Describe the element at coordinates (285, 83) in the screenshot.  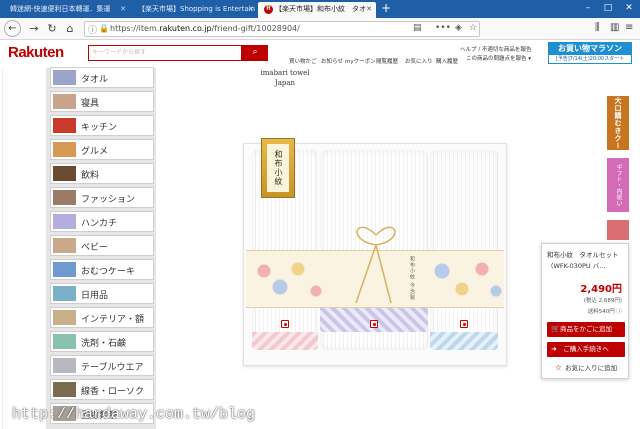
I see `brand-line-2: Japan` at that location.